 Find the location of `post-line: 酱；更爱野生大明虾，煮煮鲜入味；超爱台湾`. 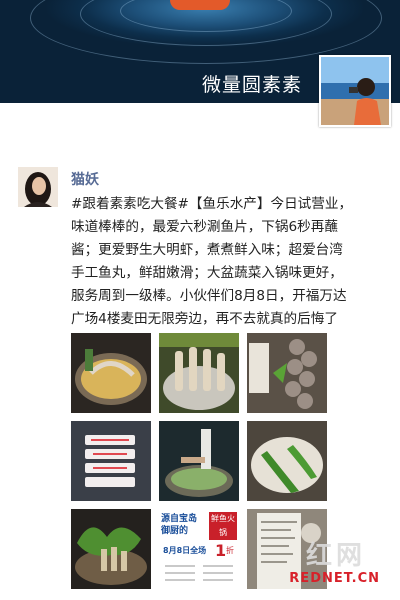

post-line: 酱；更爱野生大明虾，煮煮鲜入味；超爱台湾 is located at coordinates (207, 250).